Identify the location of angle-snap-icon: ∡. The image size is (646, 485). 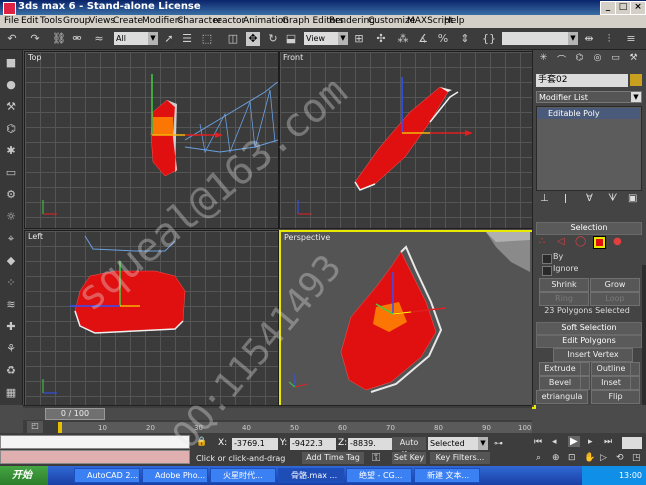
(423, 39).